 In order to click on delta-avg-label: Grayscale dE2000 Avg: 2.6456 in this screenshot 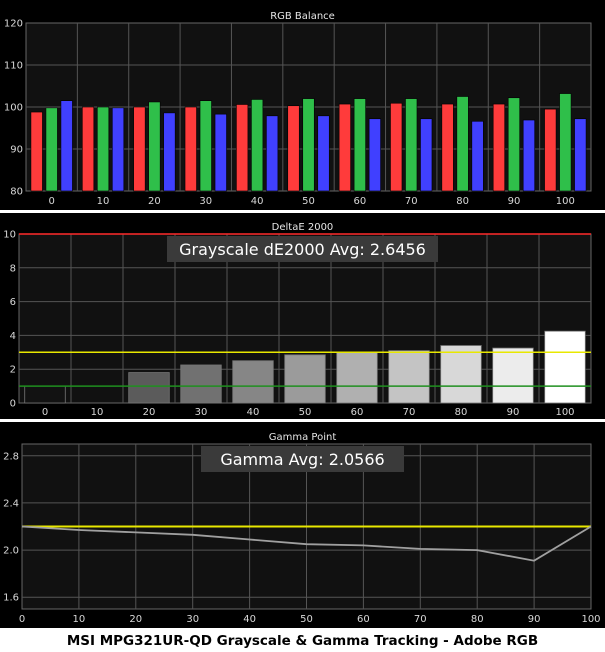, I will do `click(302, 249)`.